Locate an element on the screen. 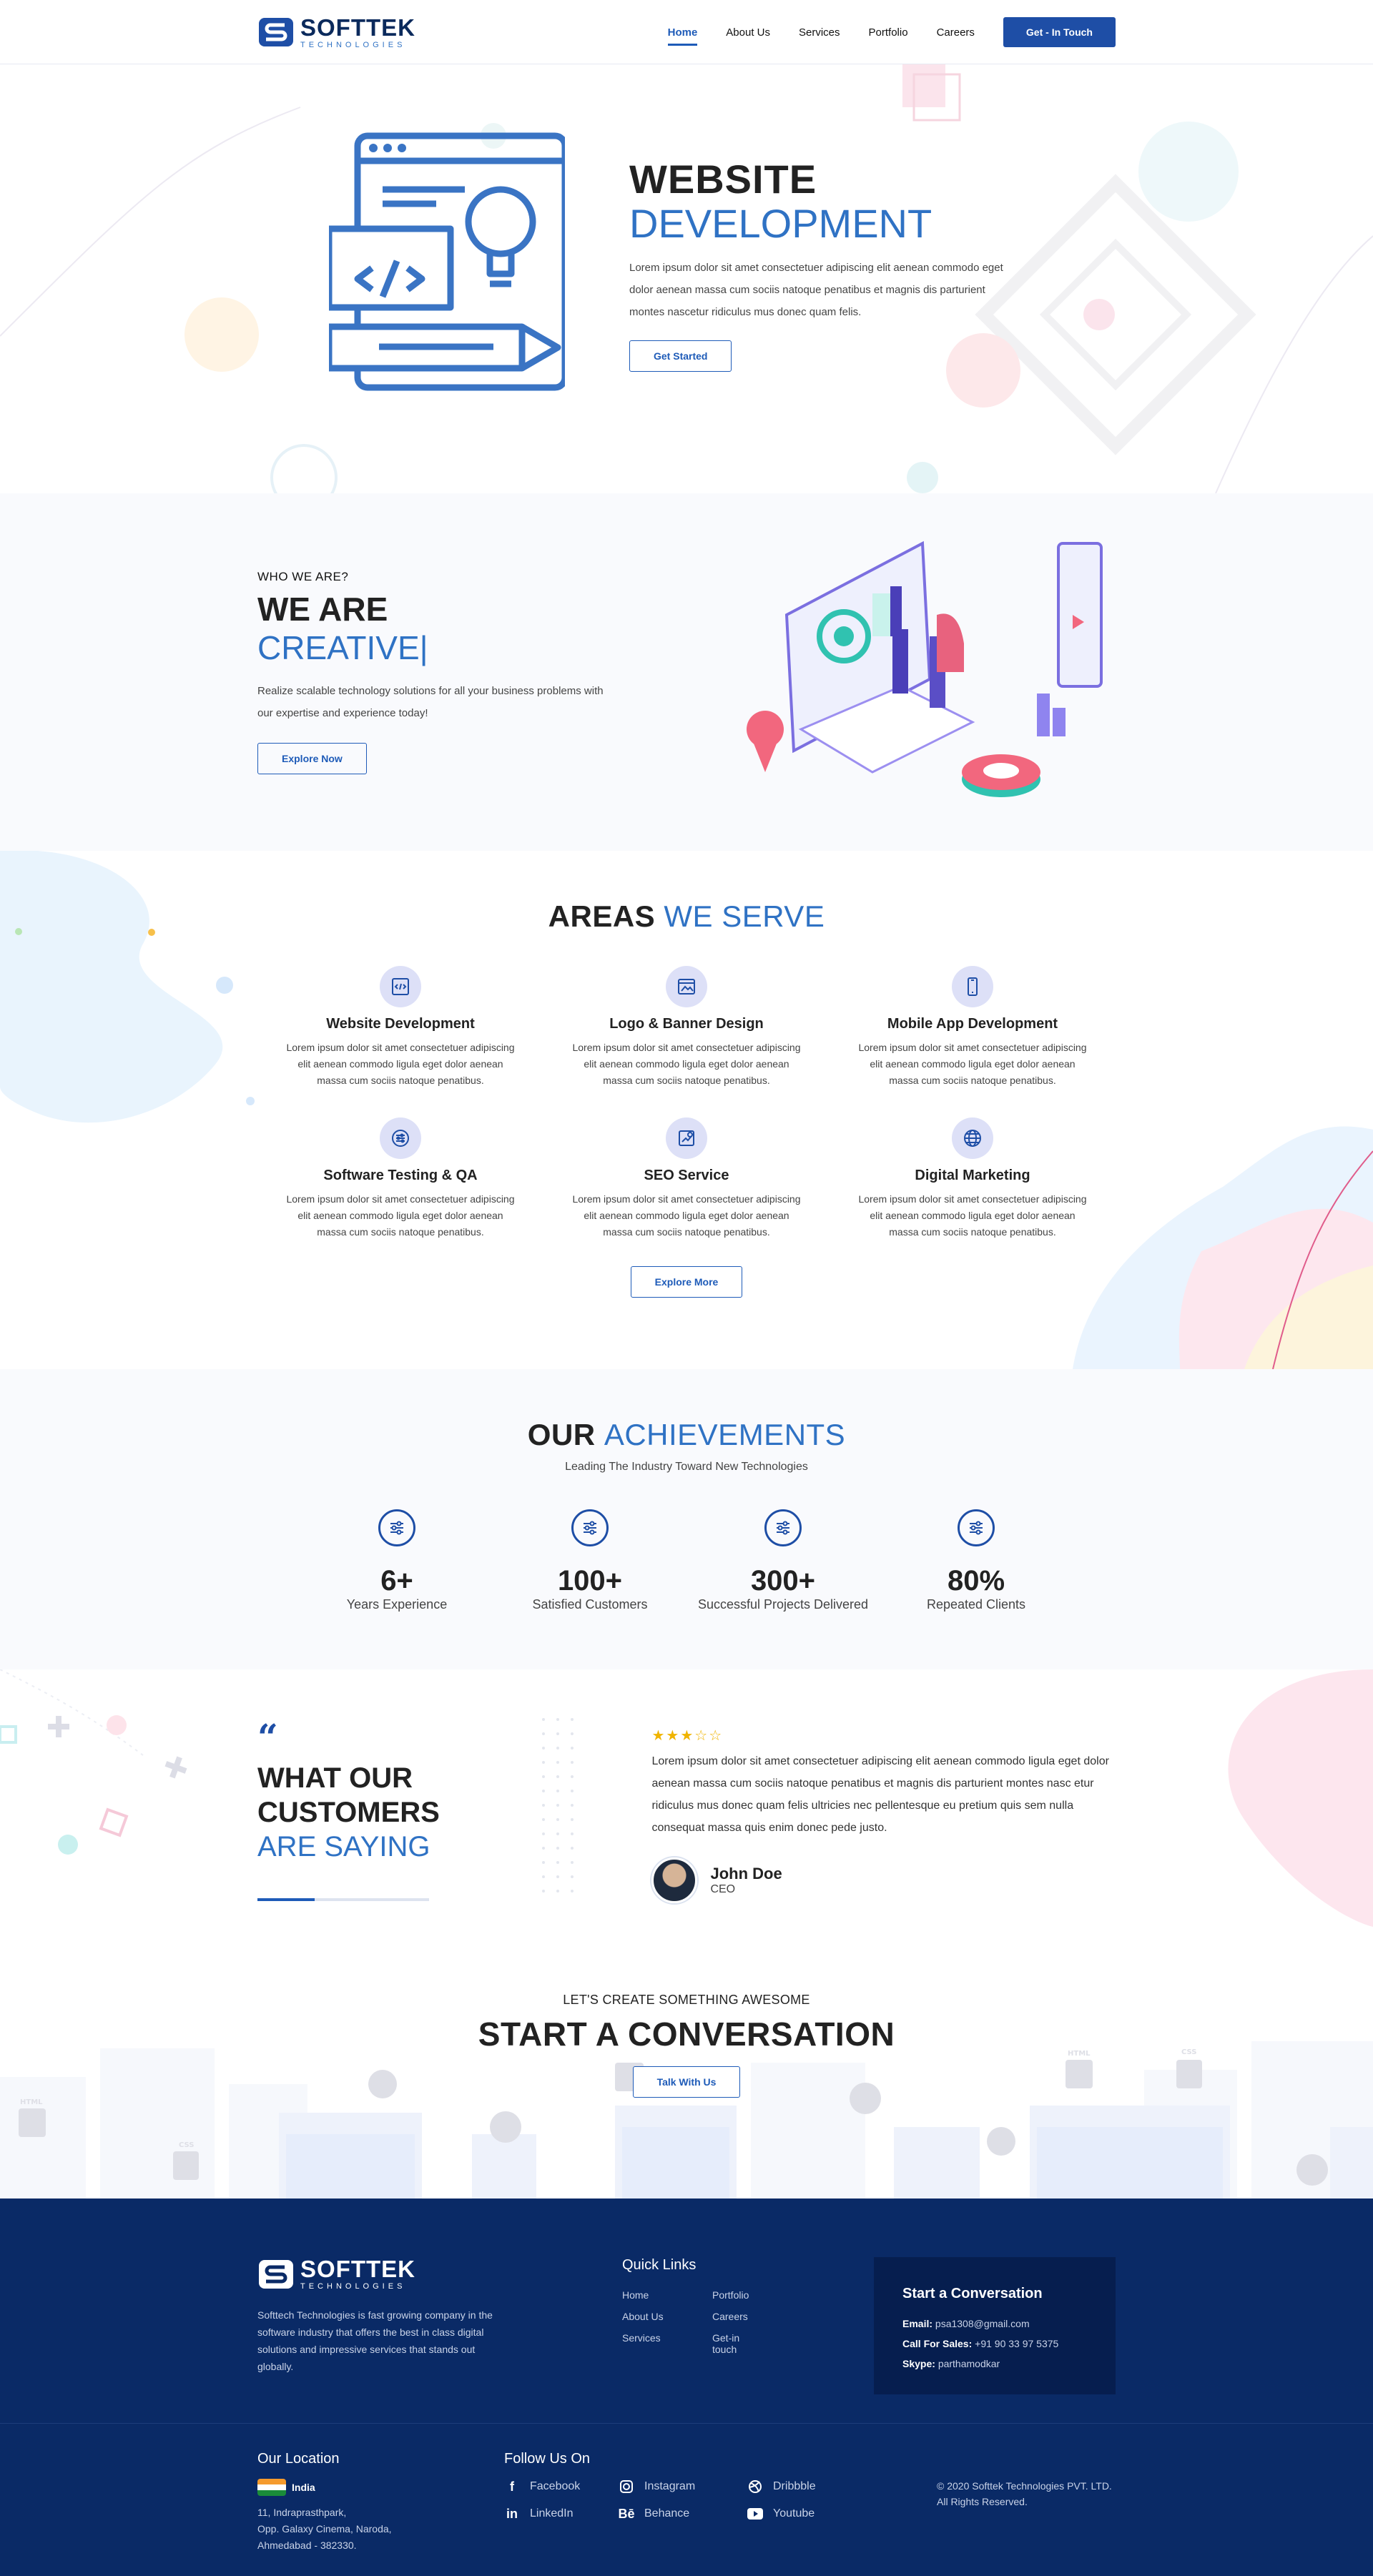 Image resolution: width=1373 pixels, height=2576 pixels. stat-years: 6+ Years Experience is located at coordinates (396, 1560).